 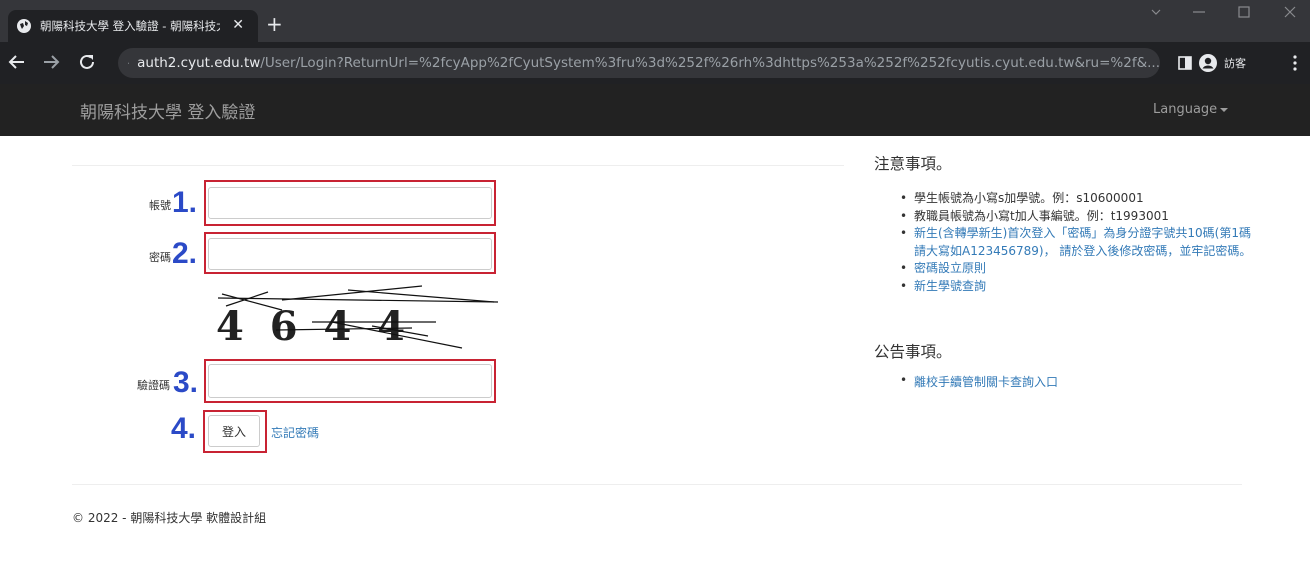 What do you see at coordinates (1235, 63) in the screenshot?
I see `guest-label: 訪客` at bounding box center [1235, 63].